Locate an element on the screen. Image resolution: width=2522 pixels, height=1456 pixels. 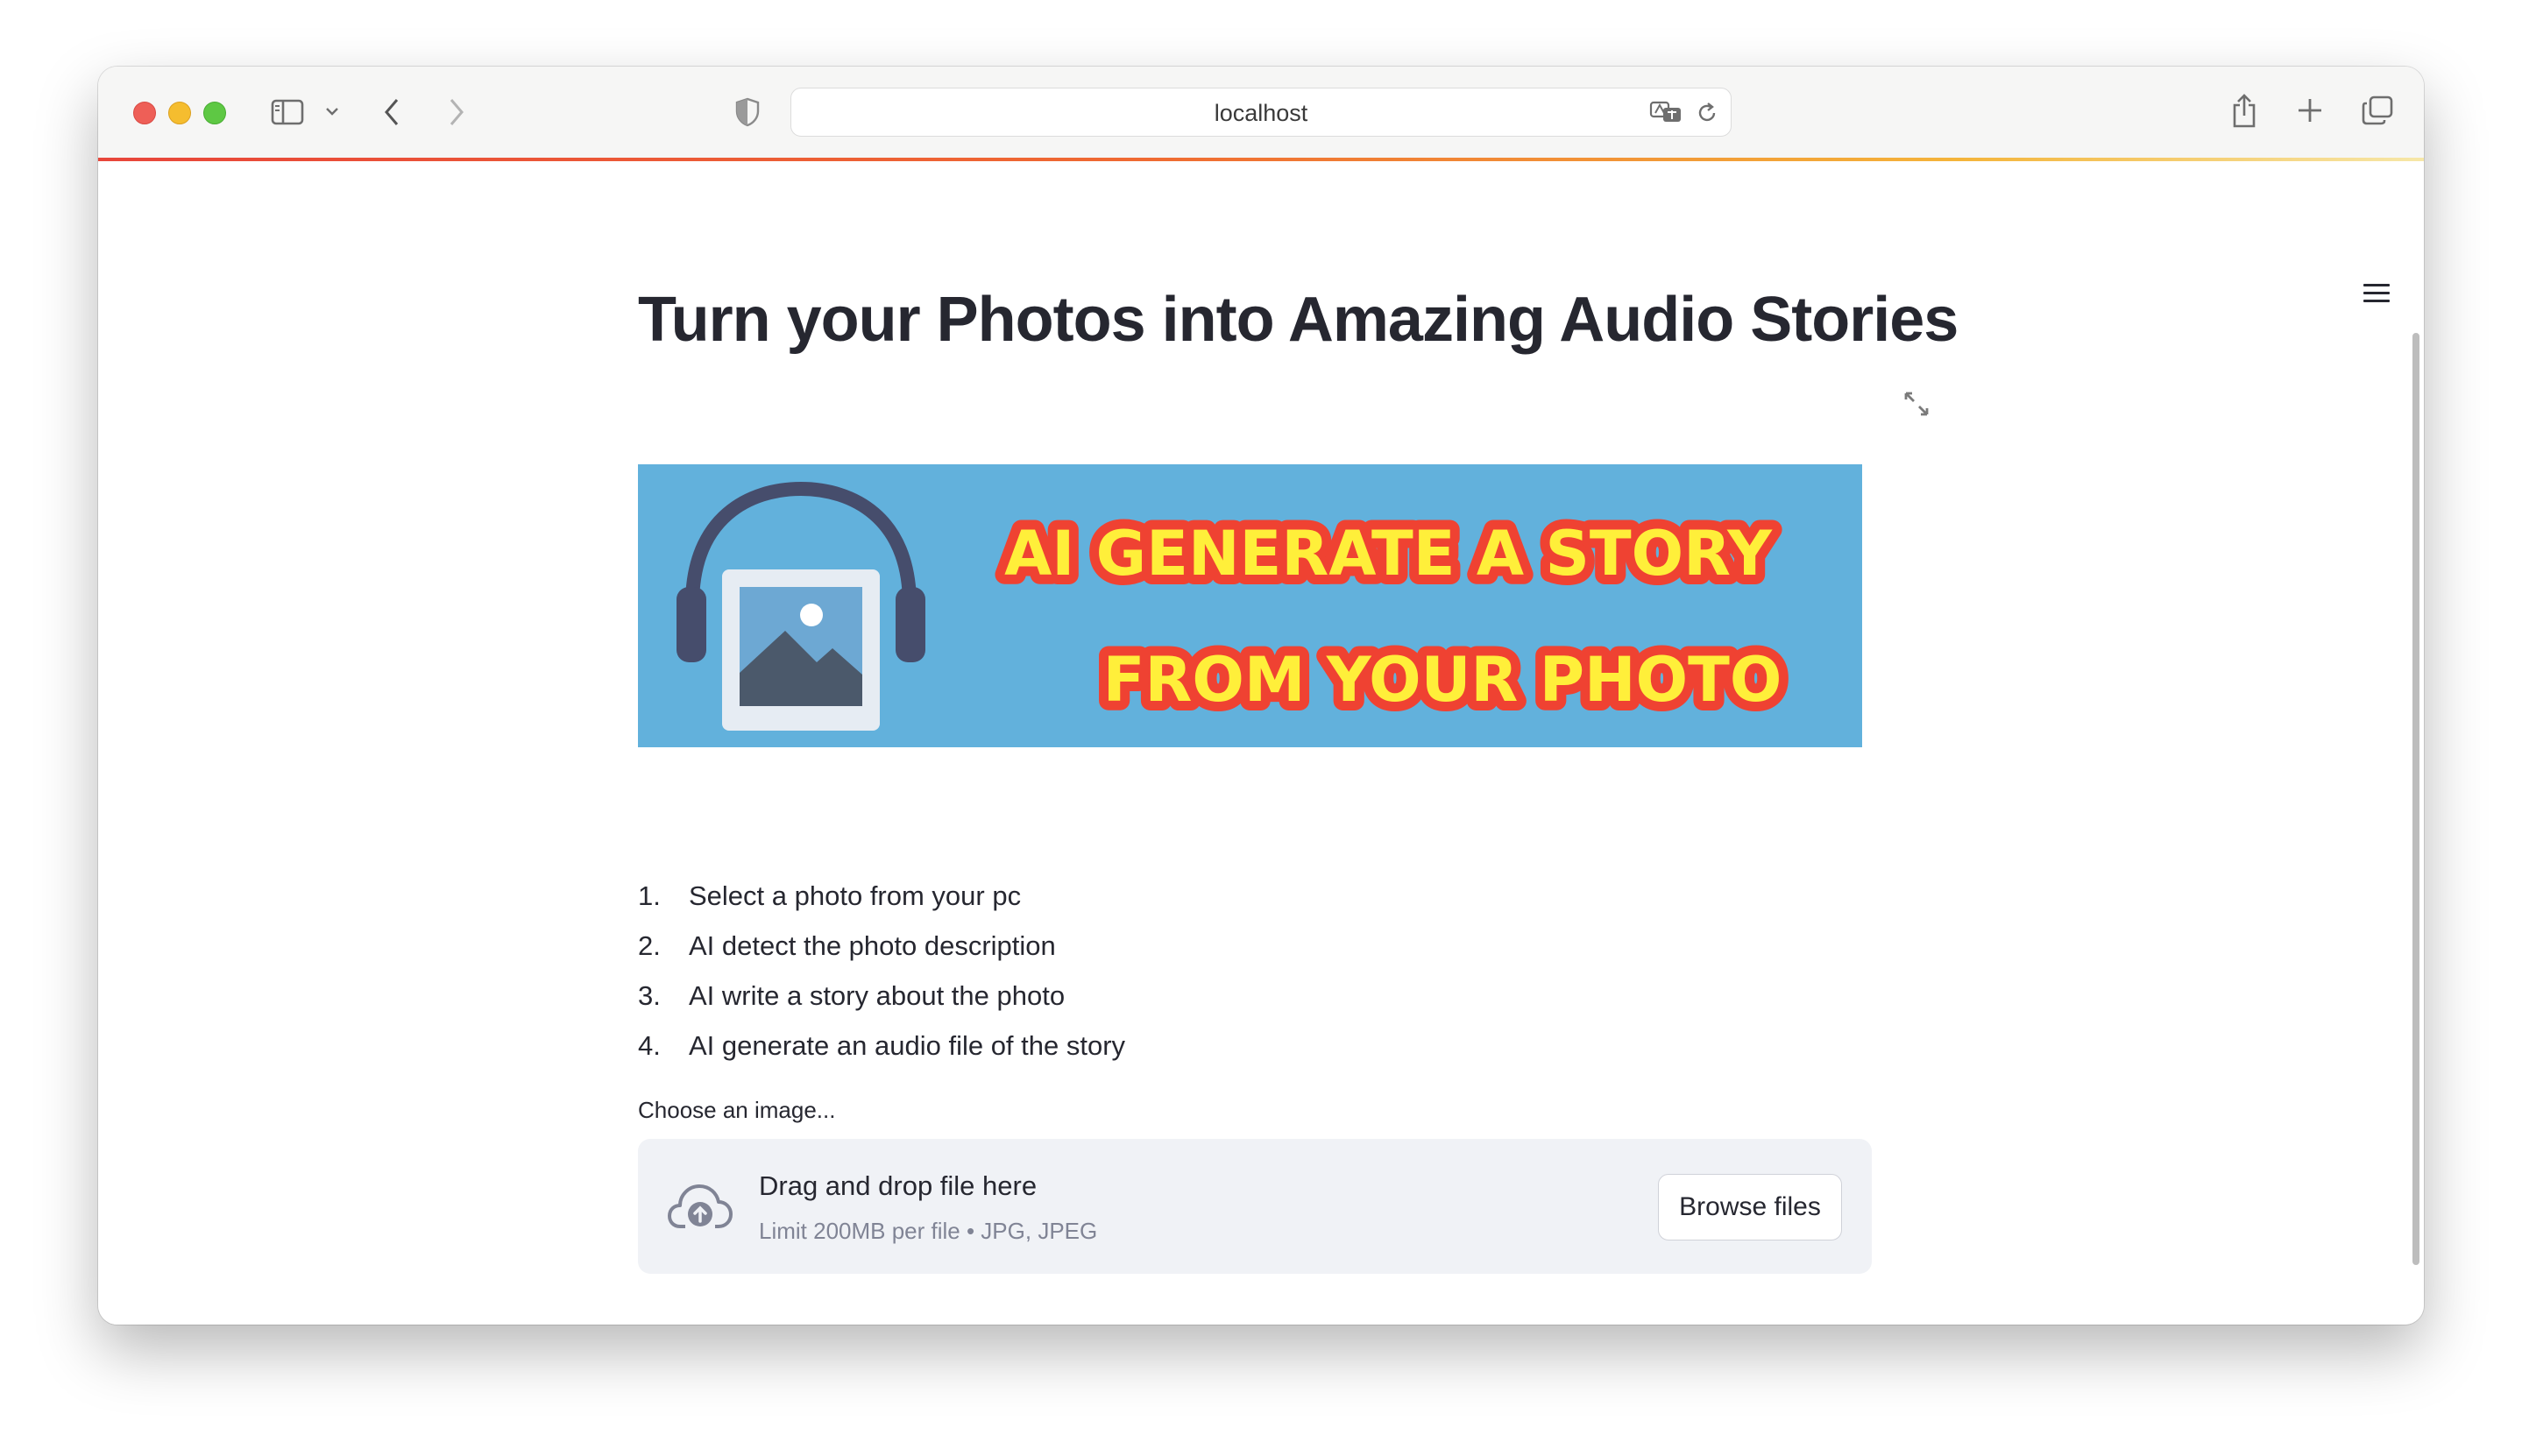
minimize-window-button is located at coordinates (179, 113).